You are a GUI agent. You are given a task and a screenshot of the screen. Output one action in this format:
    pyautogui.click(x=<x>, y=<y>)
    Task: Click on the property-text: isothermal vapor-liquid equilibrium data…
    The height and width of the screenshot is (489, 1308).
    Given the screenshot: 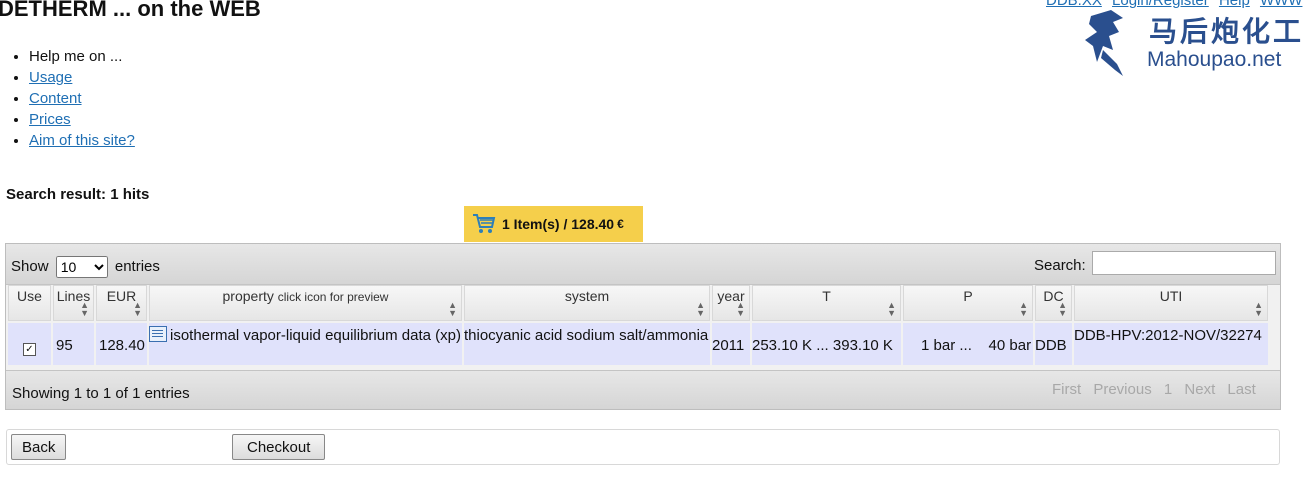 What is the action you would take?
    pyautogui.click(x=315, y=335)
    